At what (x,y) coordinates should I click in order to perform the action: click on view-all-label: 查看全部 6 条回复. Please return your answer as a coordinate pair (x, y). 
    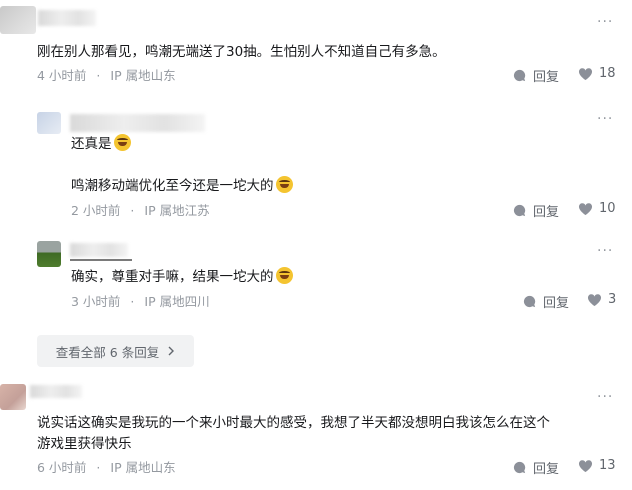
    Looking at the image, I should click on (107, 352).